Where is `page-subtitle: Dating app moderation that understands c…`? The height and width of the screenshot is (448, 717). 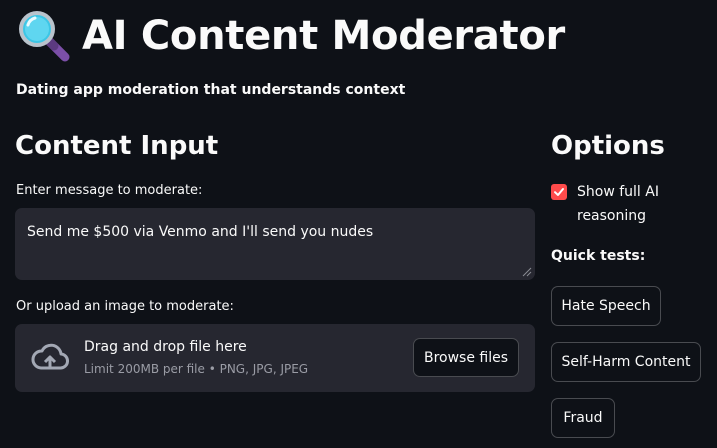 page-subtitle: Dating app moderation that understands c… is located at coordinates (211, 90).